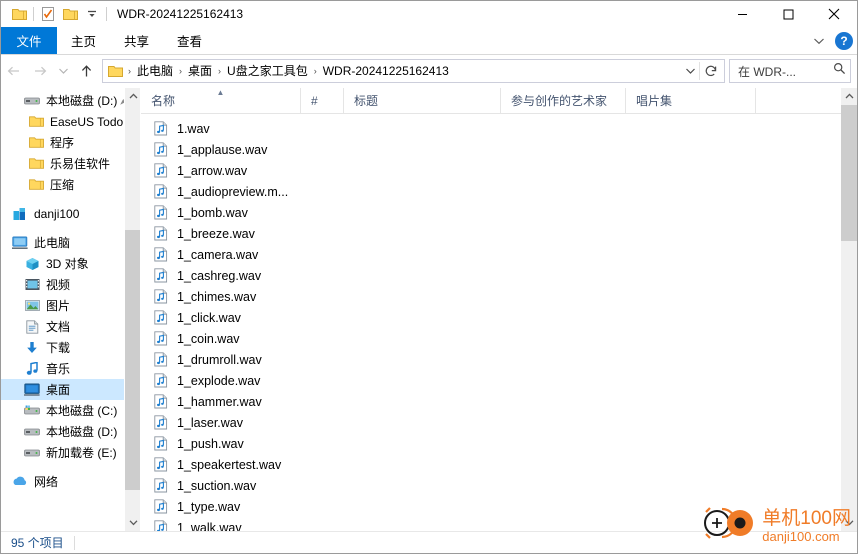  Describe the element at coordinates (483, 170) in the screenshot. I see `table-row: 1_arrow.wav` at that location.